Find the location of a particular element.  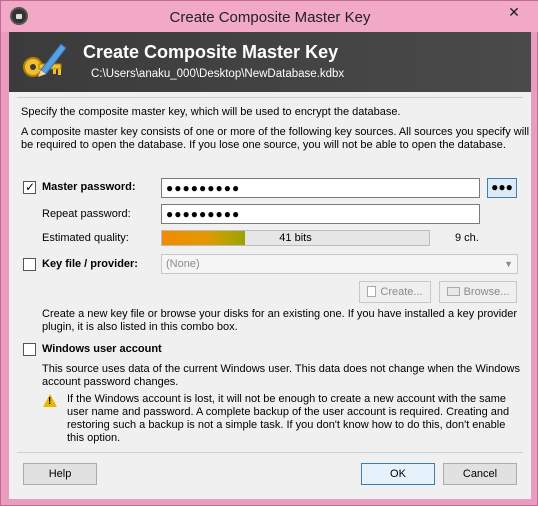

new-file-icon is located at coordinates (372, 291).